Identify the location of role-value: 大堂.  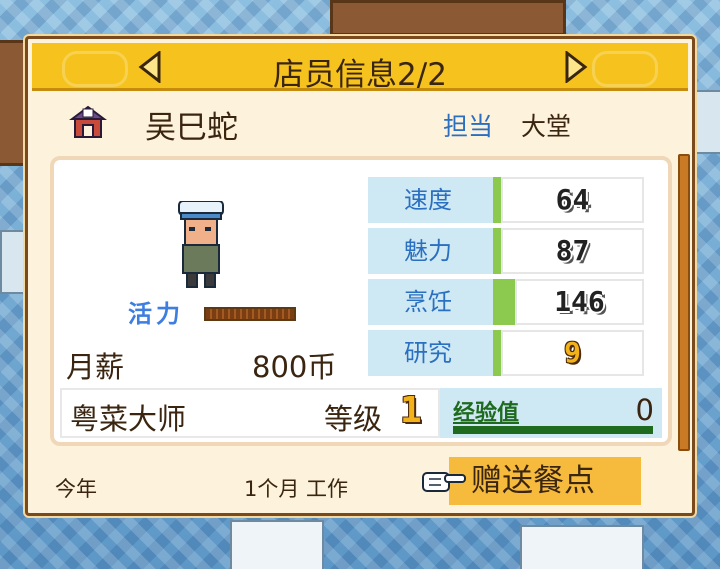
(546, 126).